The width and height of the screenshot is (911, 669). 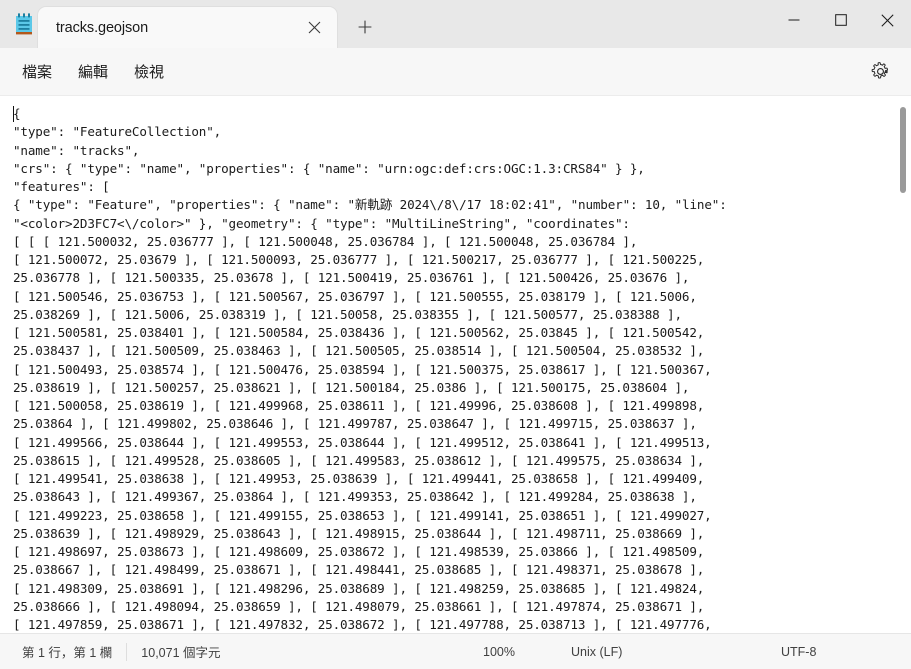 I want to click on maximize-icon, so click(x=840, y=20).